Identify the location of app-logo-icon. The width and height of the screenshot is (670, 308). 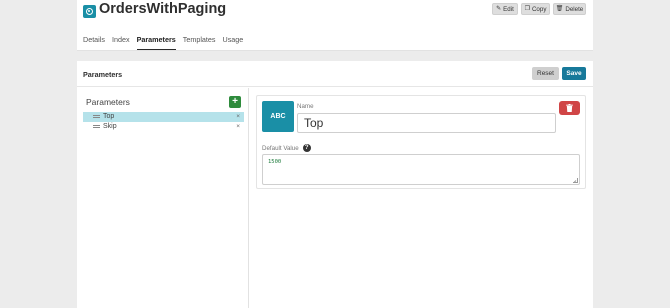
(89, 11).